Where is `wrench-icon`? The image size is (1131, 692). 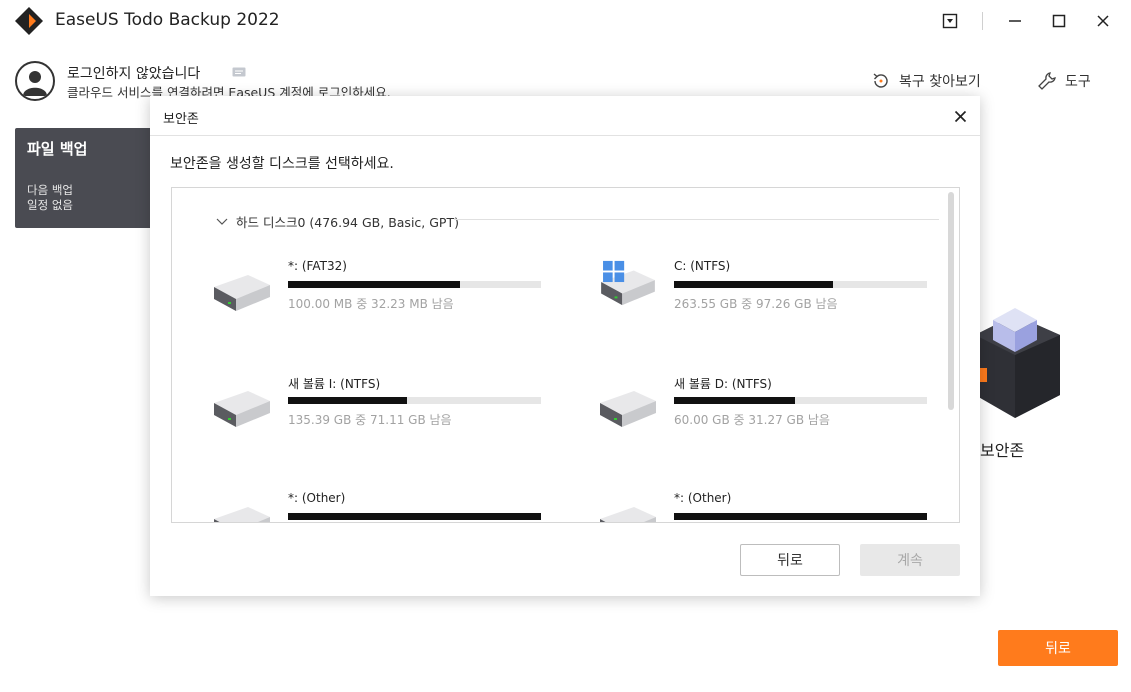 wrench-icon is located at coordinates (1047, 81).